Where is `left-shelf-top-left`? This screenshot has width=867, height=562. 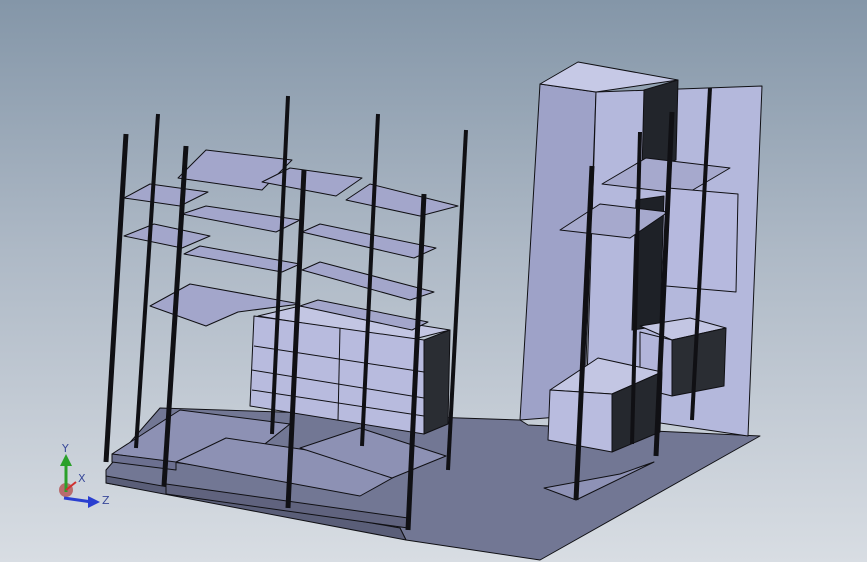 left-shelf-top-left is located at coordinates (166, 195).